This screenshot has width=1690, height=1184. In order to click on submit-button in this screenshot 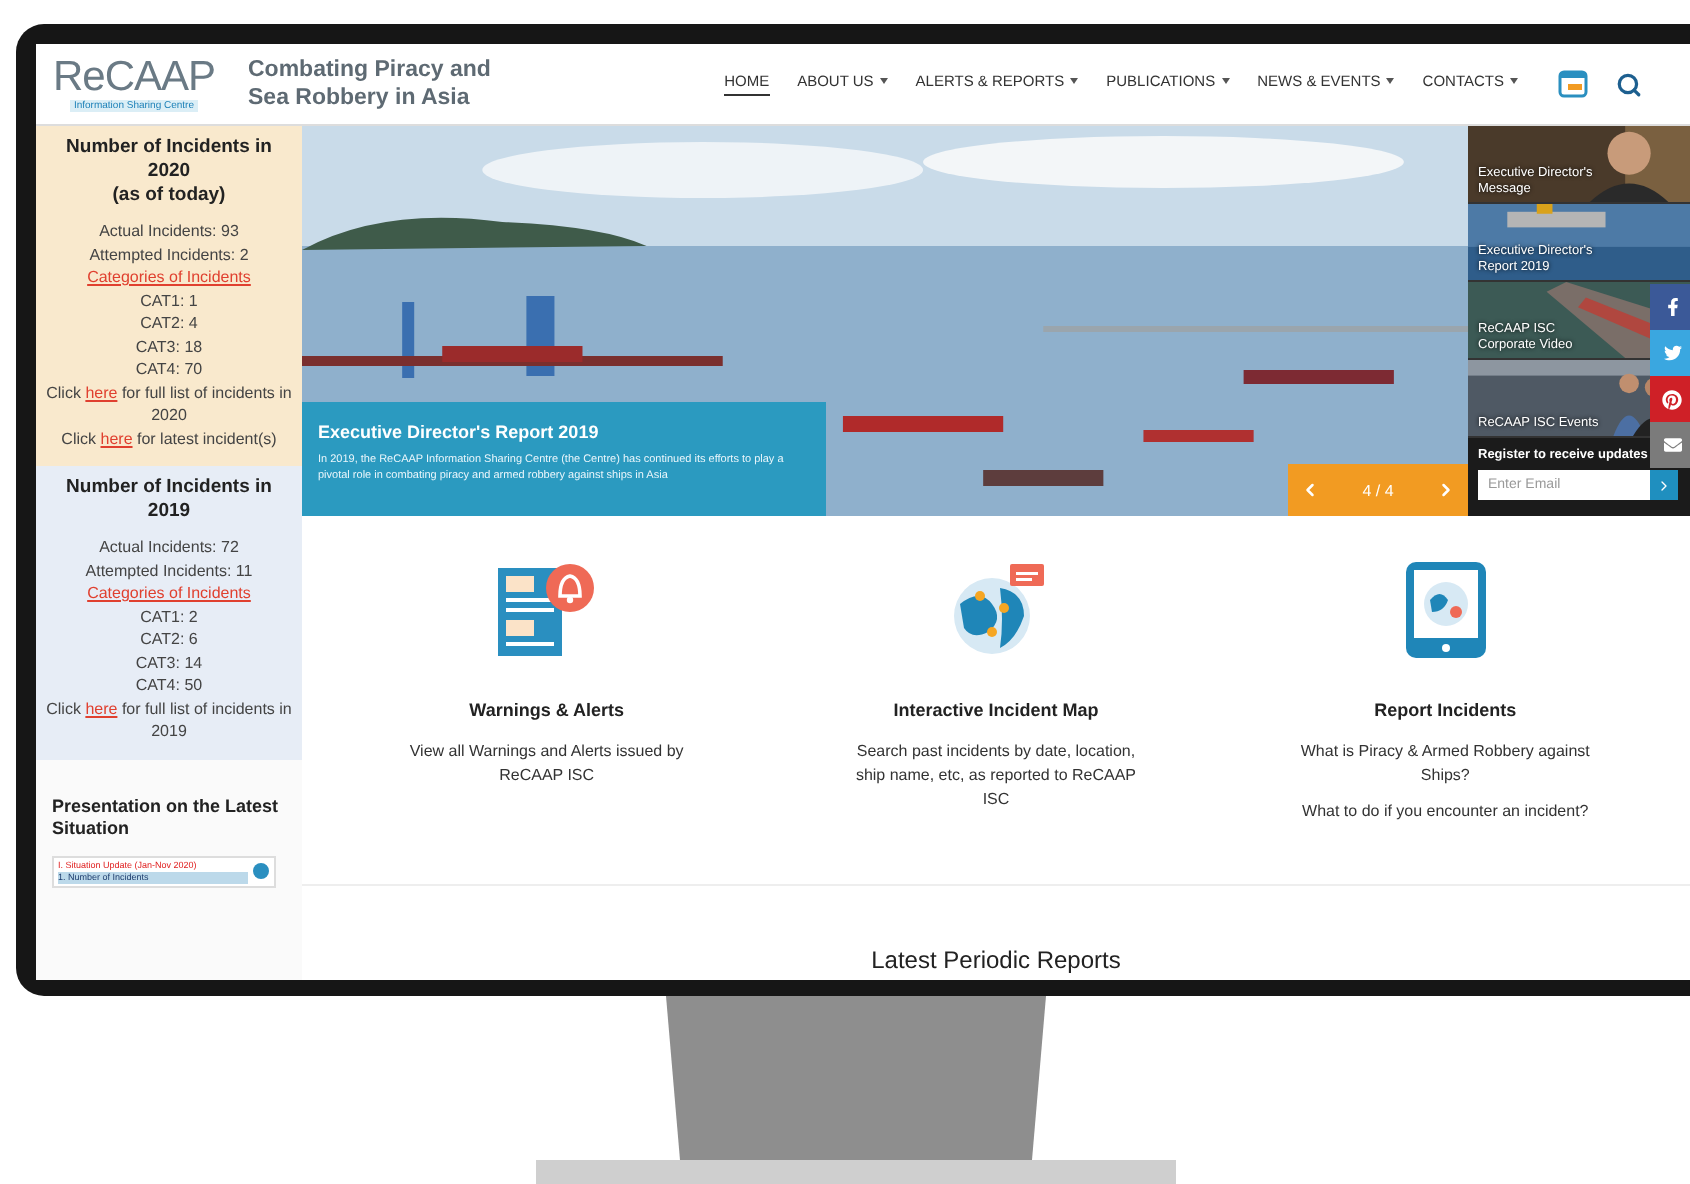, I will do `click(1664, 485)`.